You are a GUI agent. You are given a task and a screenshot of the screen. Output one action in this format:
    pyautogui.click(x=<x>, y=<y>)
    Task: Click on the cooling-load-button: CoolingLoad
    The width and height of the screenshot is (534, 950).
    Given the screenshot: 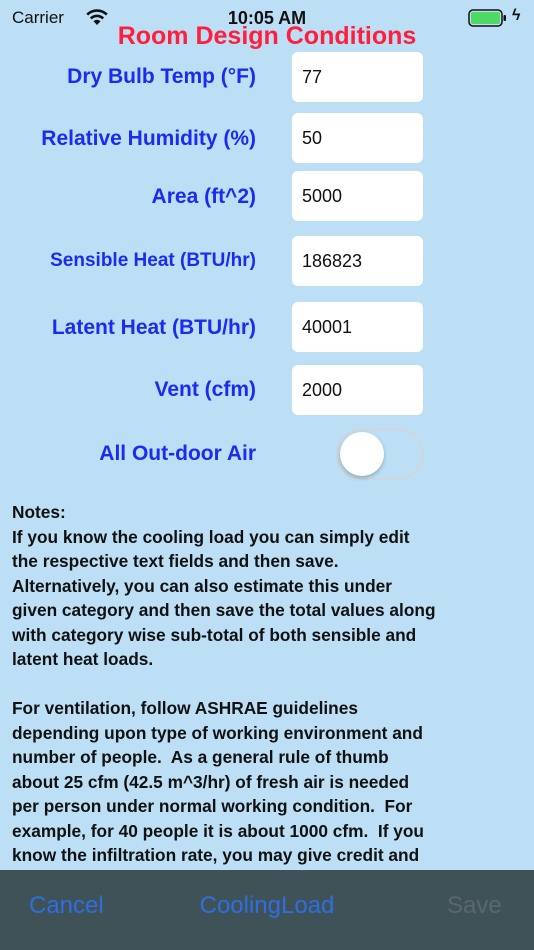 What is the action you would take?
    pyautogui.click(x=267, y=906)
    